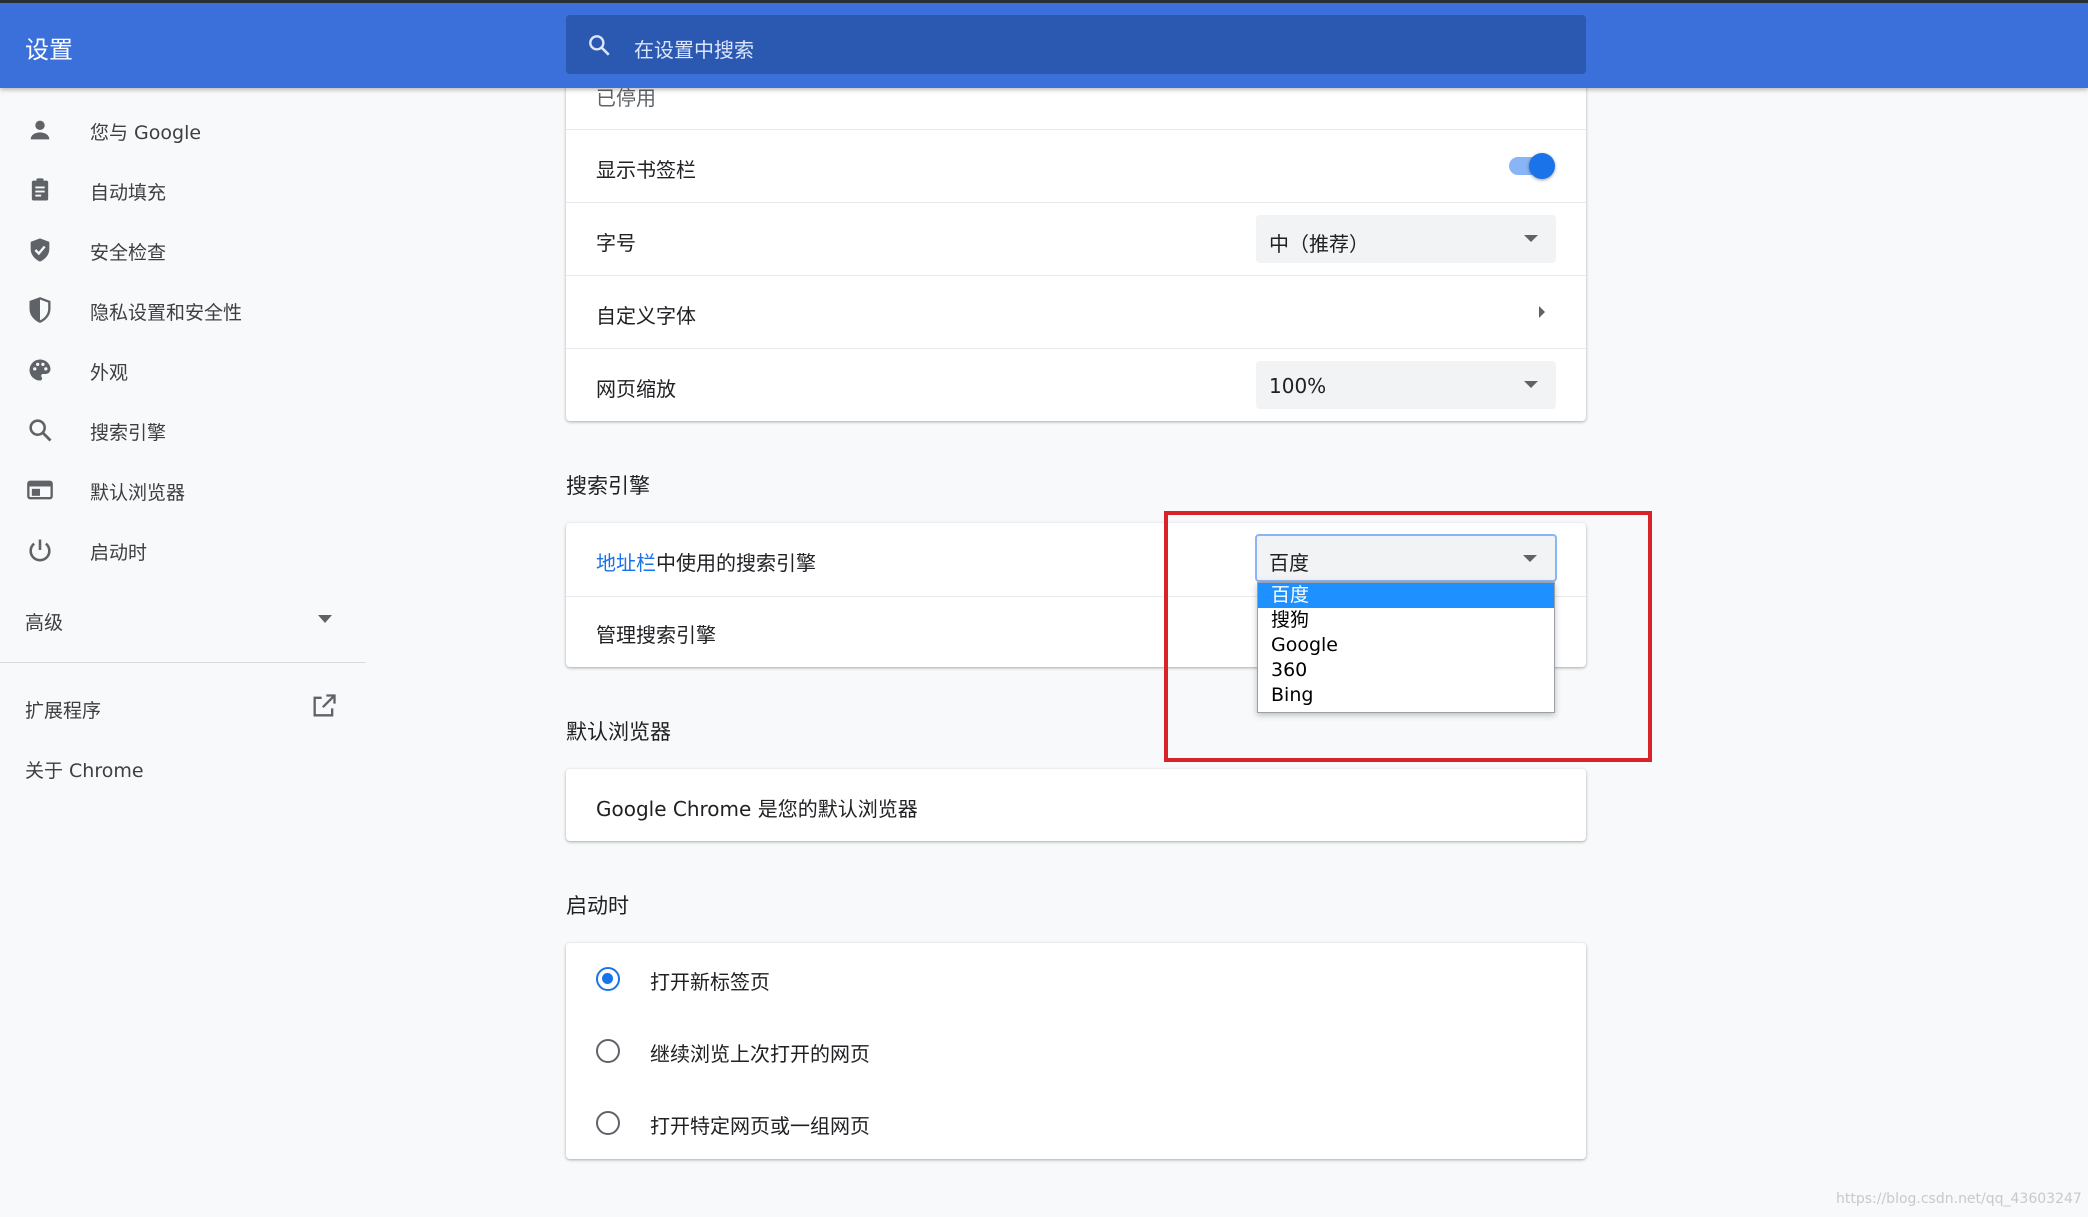 This screenshot has width=2088, height=1217. What do you see at coordinates (84, 769) in the screenshot?
I see `sidebar-about-chrome: 关于 Chrome` at bounding box center [84, 769].